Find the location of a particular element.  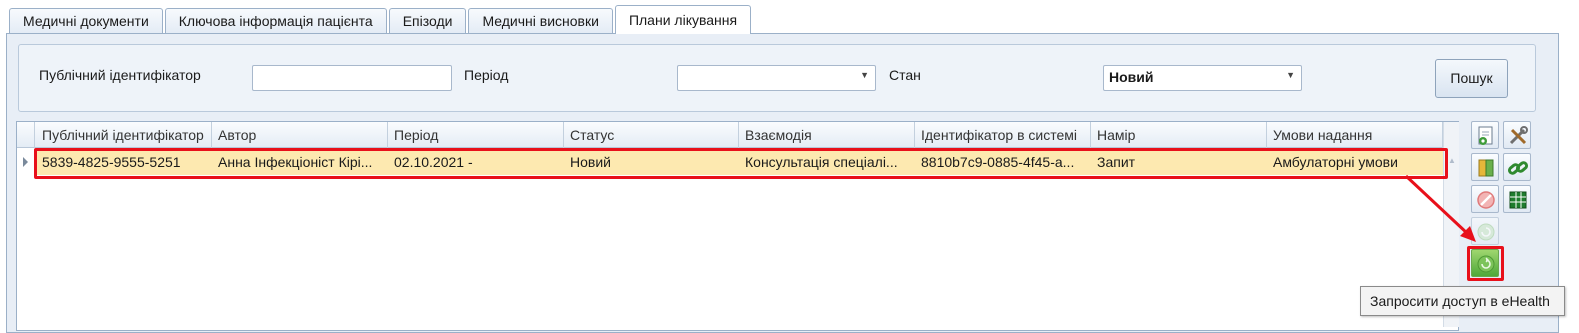

column-header-period: Період is located at coordinates (476, 135).